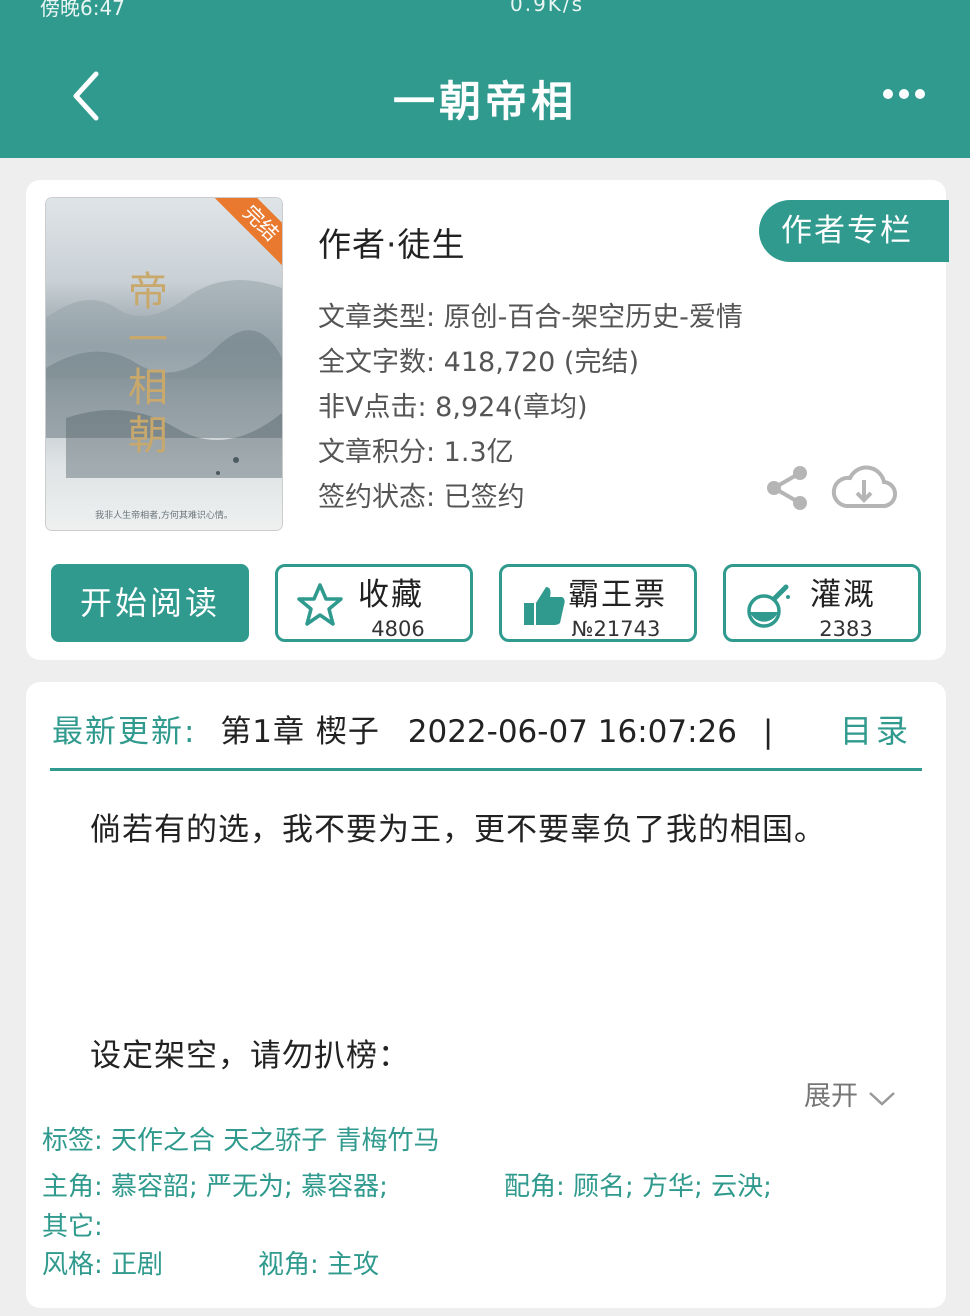 The image size is (970, 1316). I want to click on cover-title-line: 帝 一, so click(151, 316).